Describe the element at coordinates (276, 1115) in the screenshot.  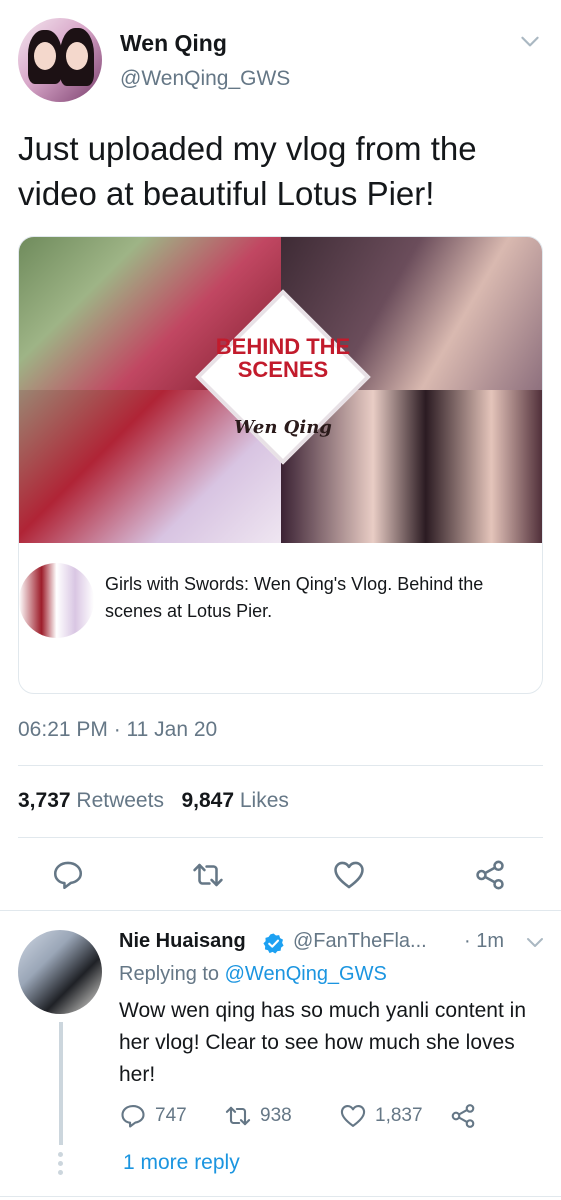
I see `retweet-count: 938` at that location.